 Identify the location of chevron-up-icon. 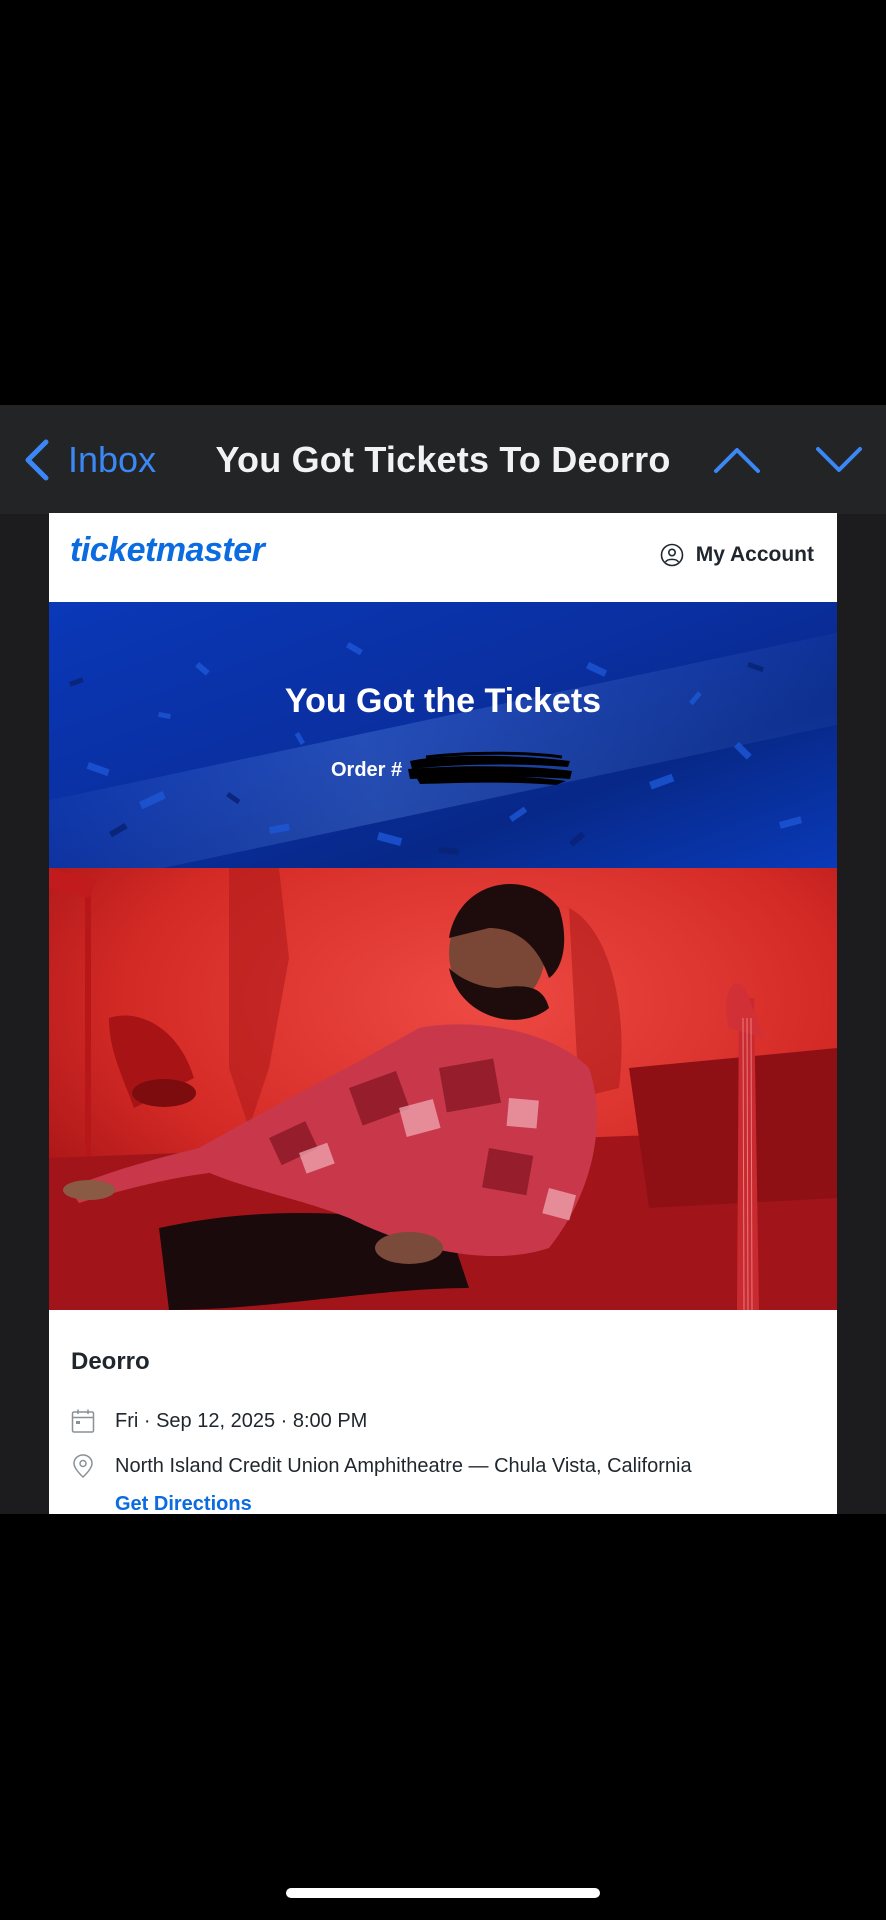
(737, 460).